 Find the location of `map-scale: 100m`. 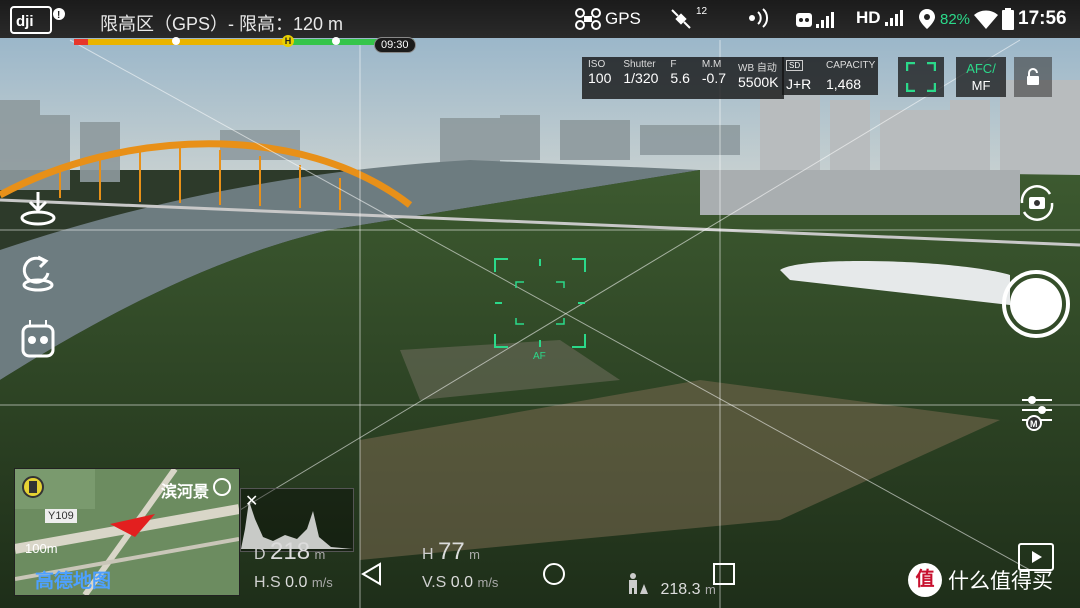

map-scale: 100m is located at coordinates (41, 548).